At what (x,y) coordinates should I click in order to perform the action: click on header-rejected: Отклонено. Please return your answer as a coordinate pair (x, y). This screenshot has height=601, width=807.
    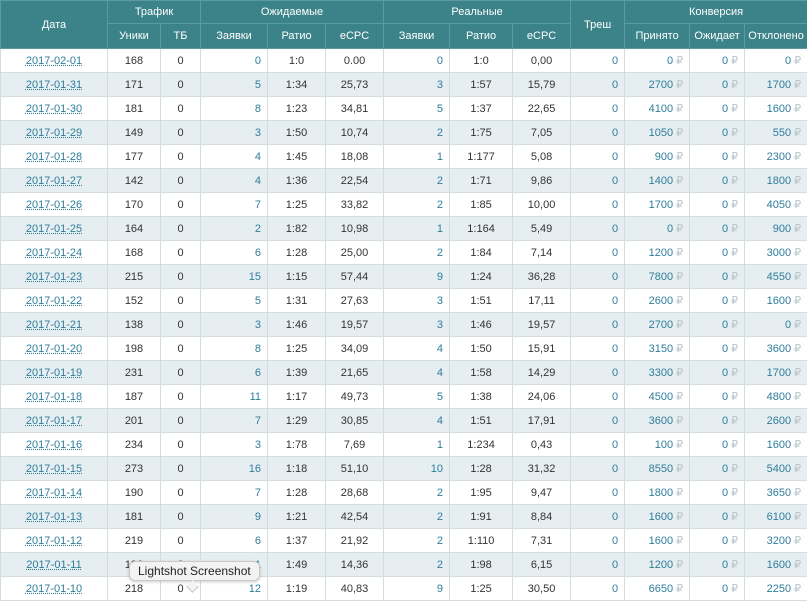
    Looking at the image, I should click on (776, 36).